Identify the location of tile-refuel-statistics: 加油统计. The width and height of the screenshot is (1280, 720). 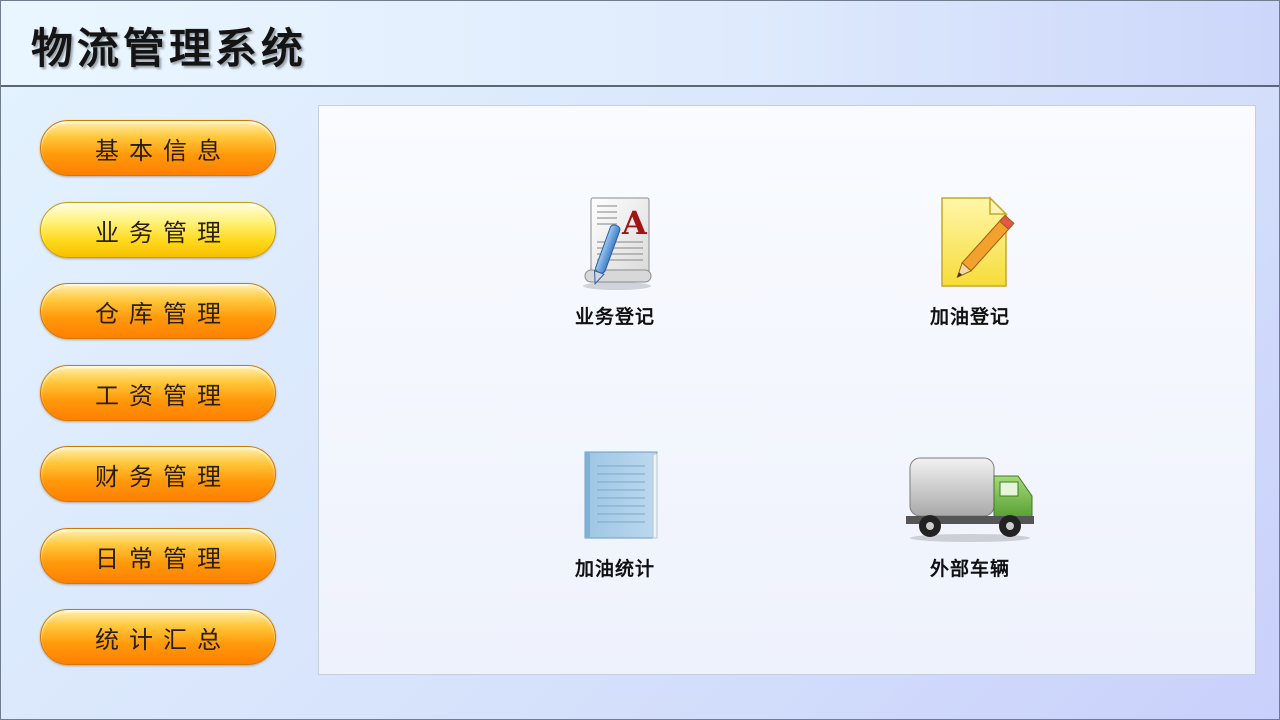
(615, 526).